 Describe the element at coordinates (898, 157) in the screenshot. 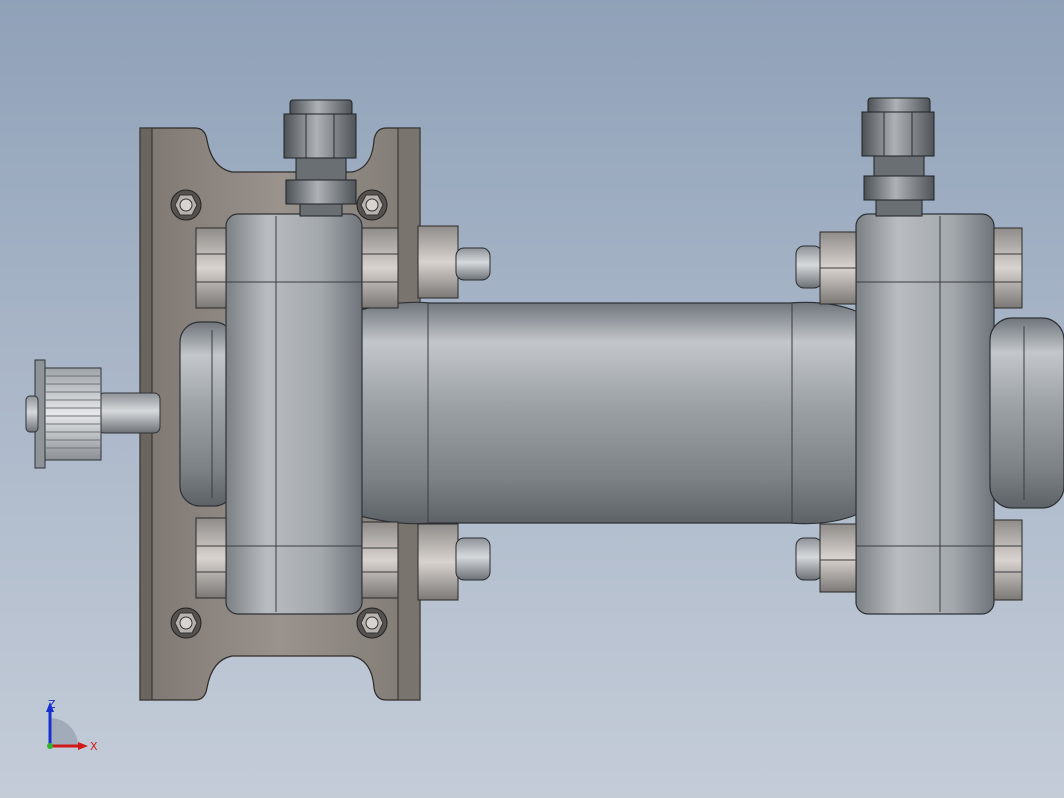

I see `port-fitting-right` at that location.